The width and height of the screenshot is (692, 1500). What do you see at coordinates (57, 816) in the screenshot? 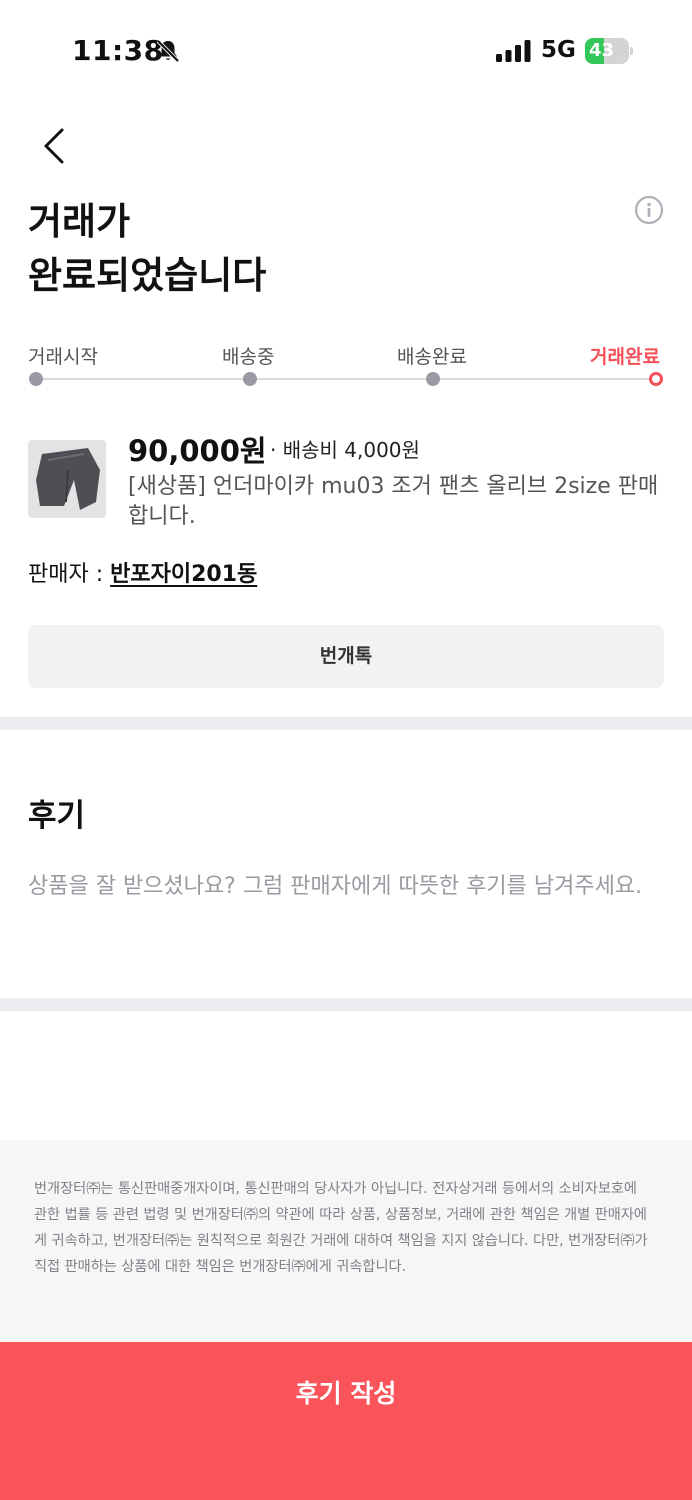
I see `review-heading: 후기` at bounding box center [57, 816].